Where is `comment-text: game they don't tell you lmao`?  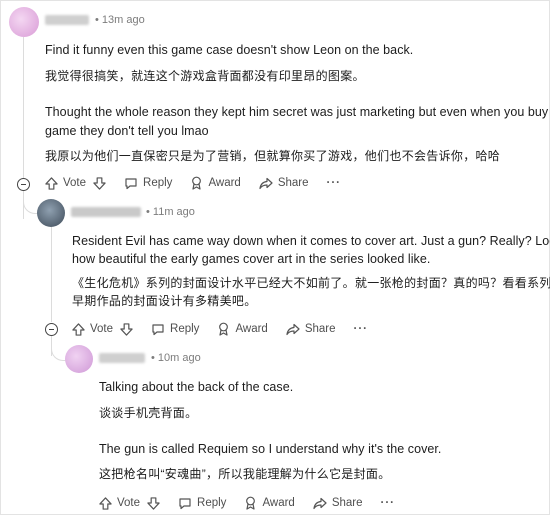
comment-text: game they don't tell you lmao is located at coordinates (127, 131).